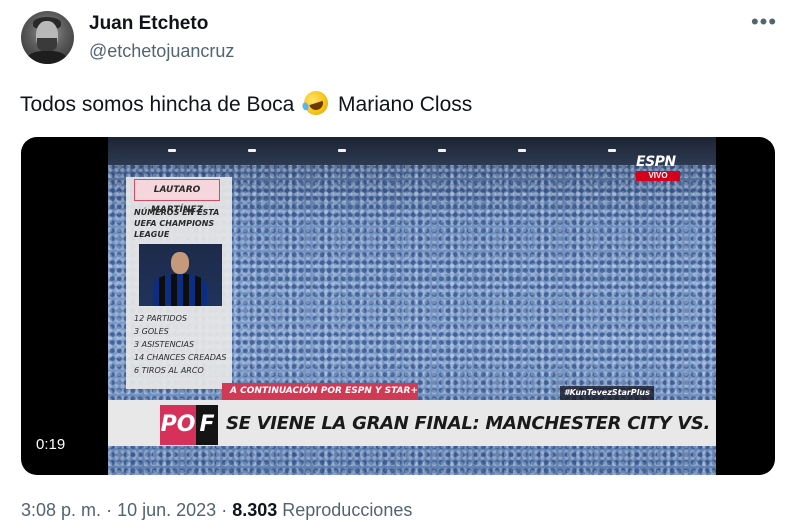 Image resolution: width=790 pixels, height=529 pixels. What do you see at coordinates (161, 51) in the screenshot?
I see `author-handle: @etchetojuancruz` at bounding box center [161, 51].